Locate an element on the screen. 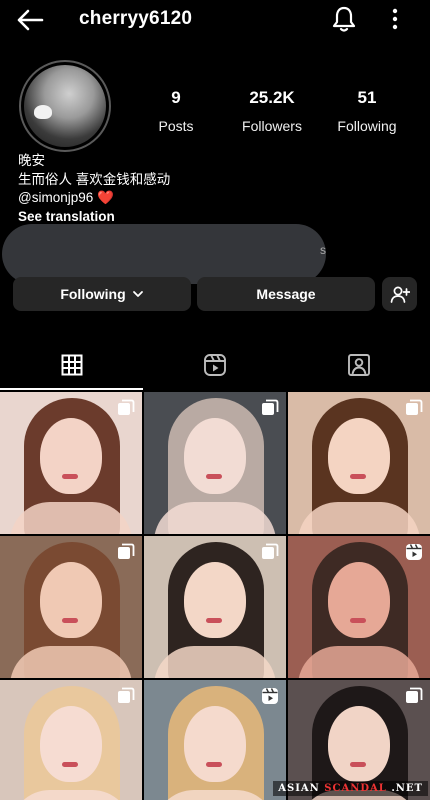 This screenshot has width=430, height=800. tab-posts-grid is located at coordinates (71, 365).